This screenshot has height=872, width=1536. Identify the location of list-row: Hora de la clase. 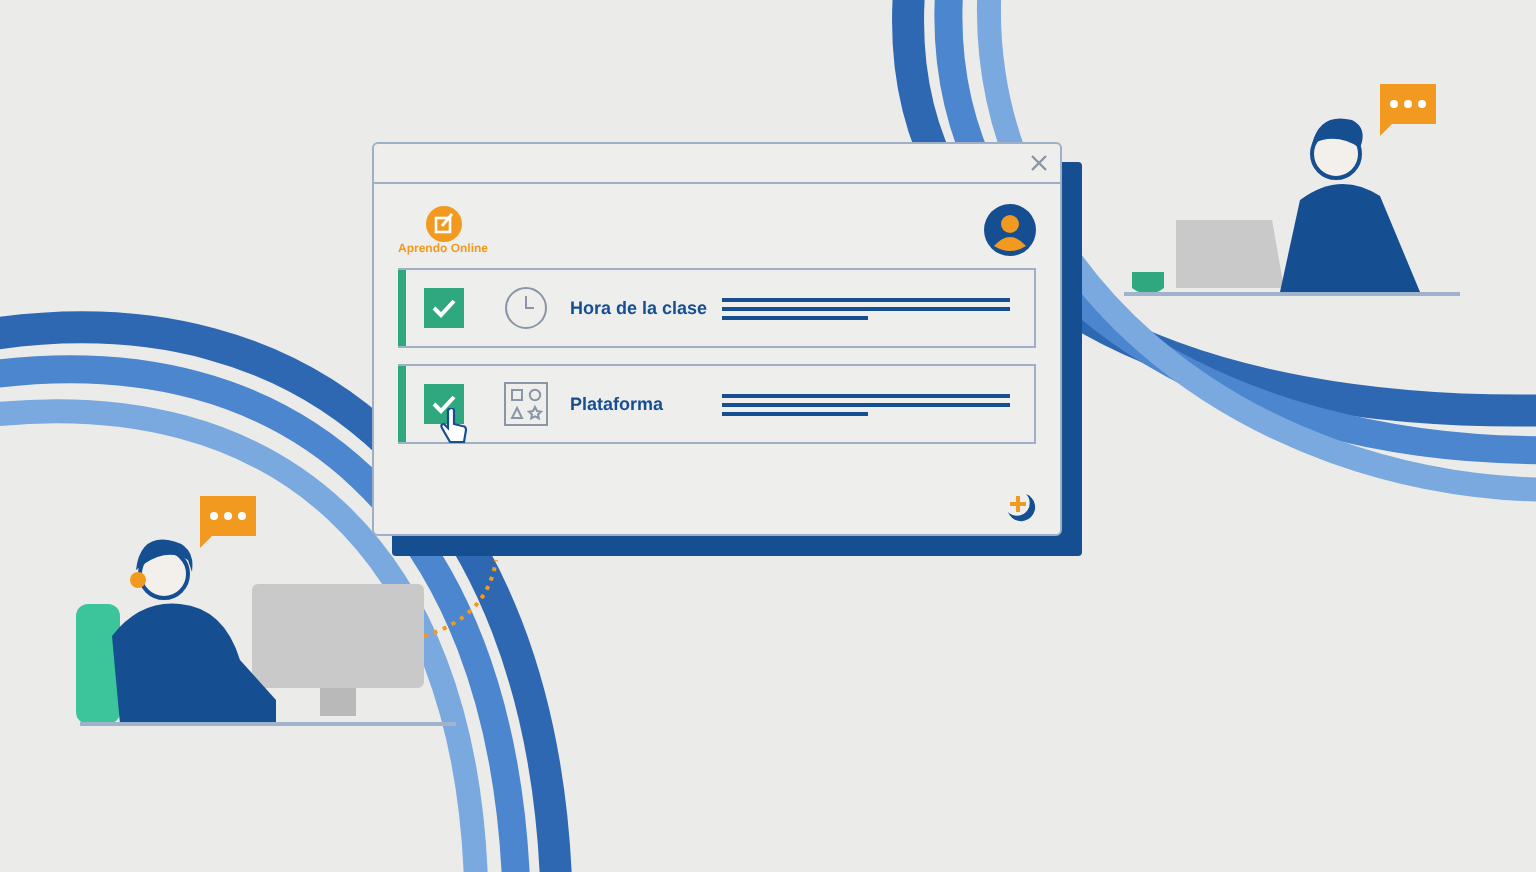
(717, 308).